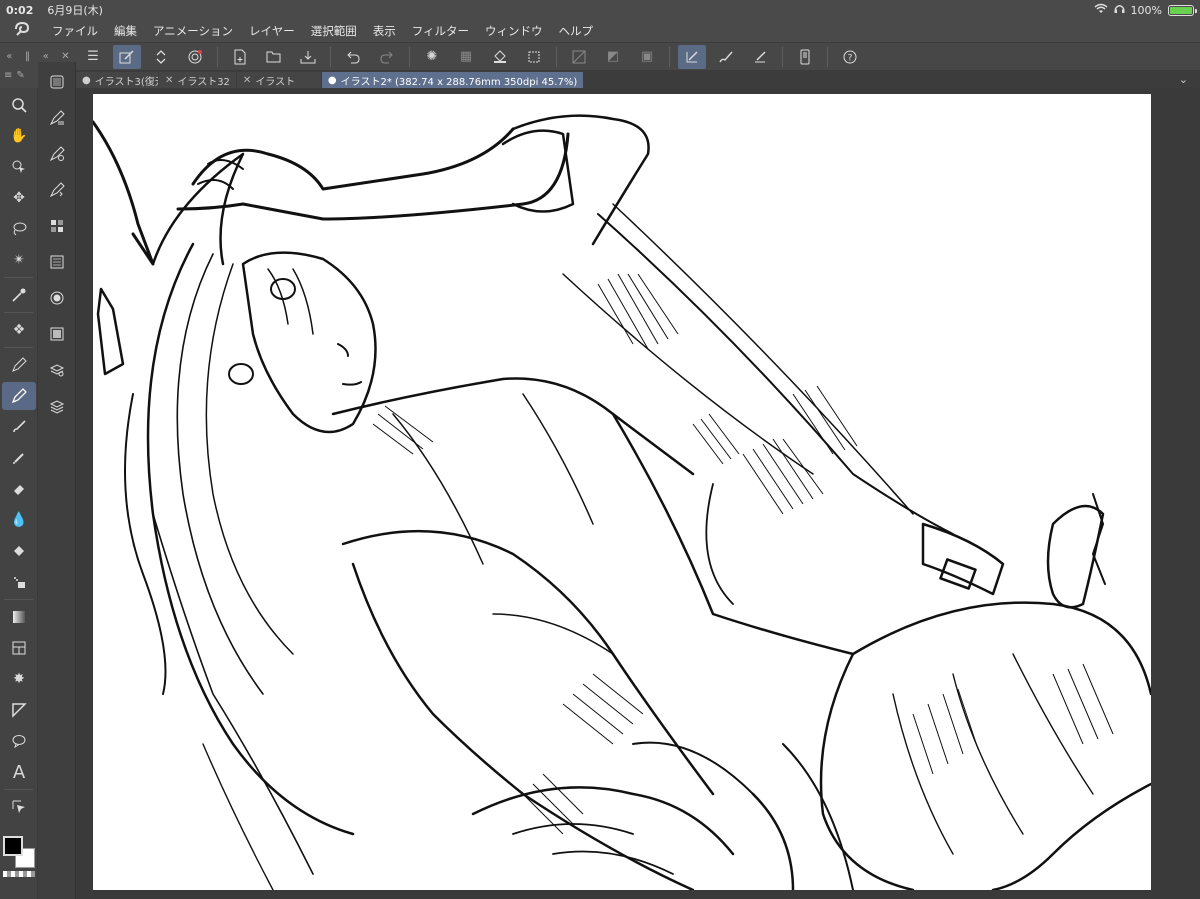 Image resolution: width=1200 pixels, height=899 pixels. I want to click on device-icon, so click(805, 57).